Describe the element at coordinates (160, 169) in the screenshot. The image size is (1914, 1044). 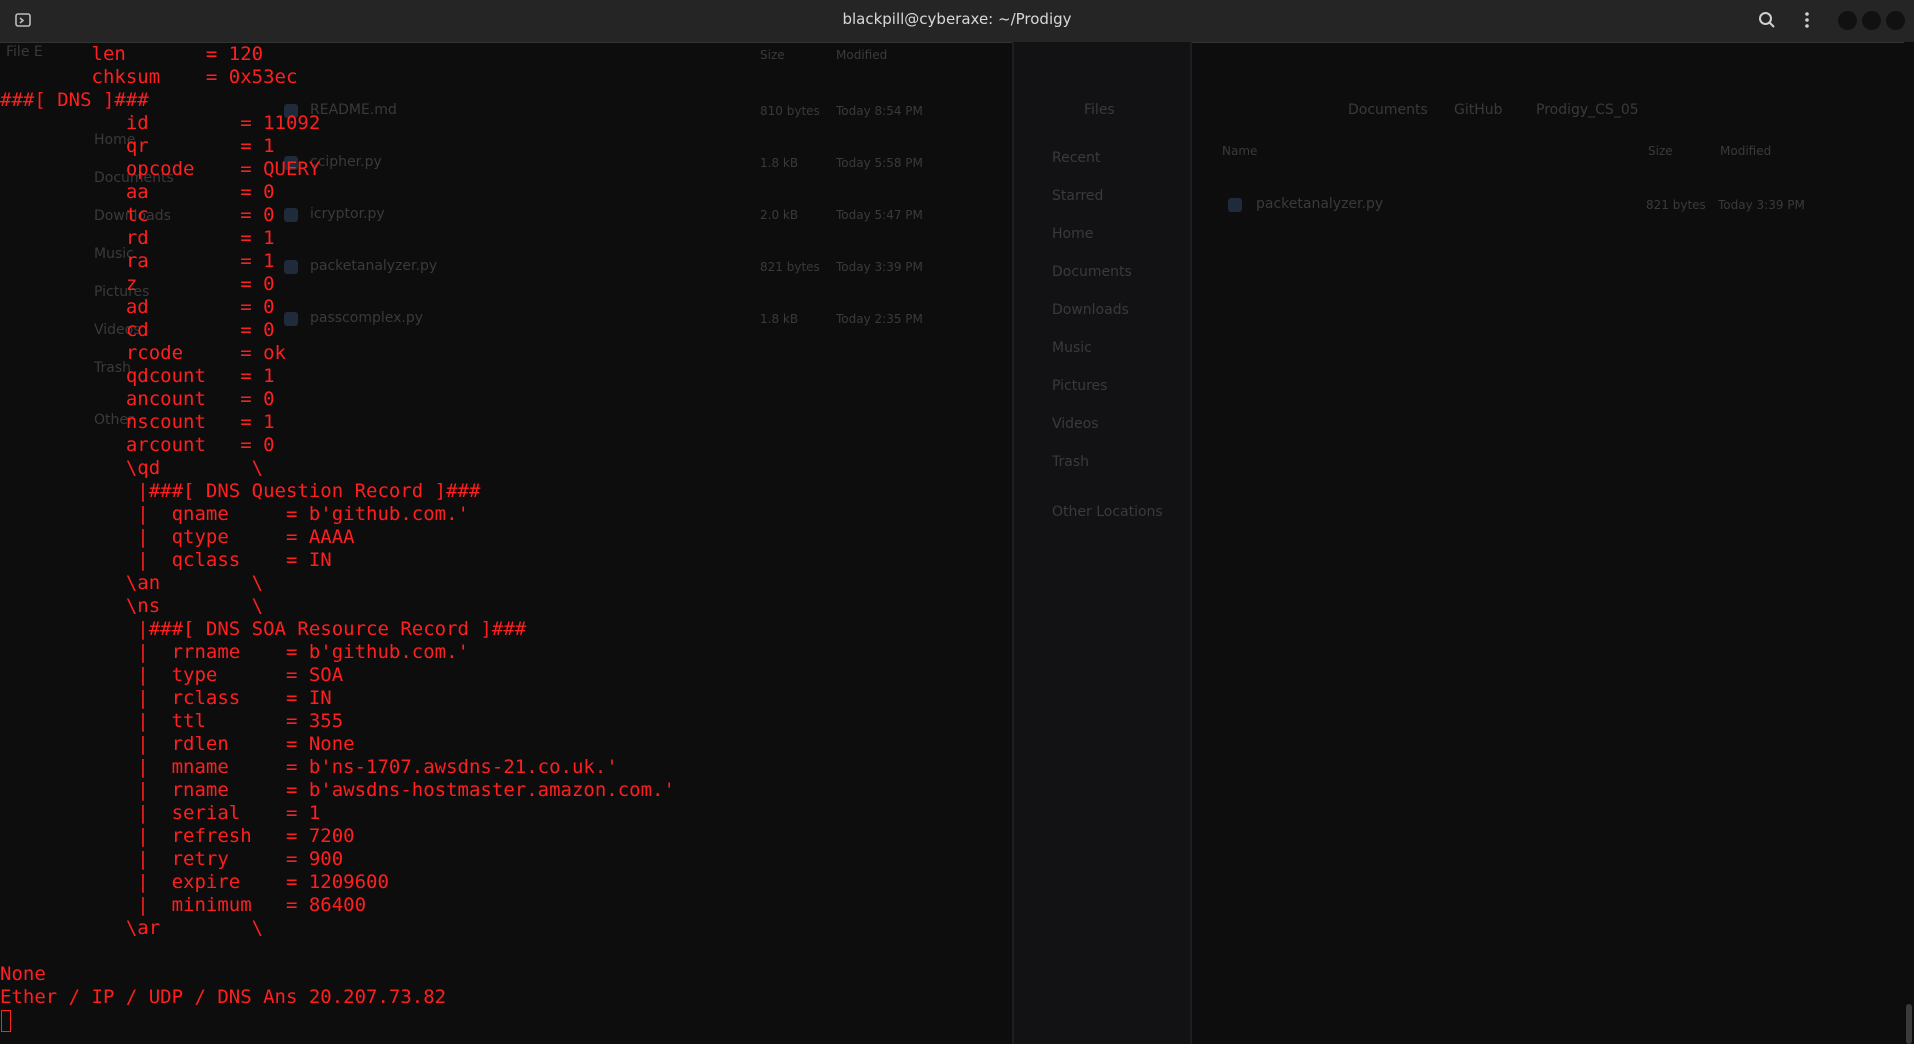
I see `terminal-line: opcode = QUERY` at that location.